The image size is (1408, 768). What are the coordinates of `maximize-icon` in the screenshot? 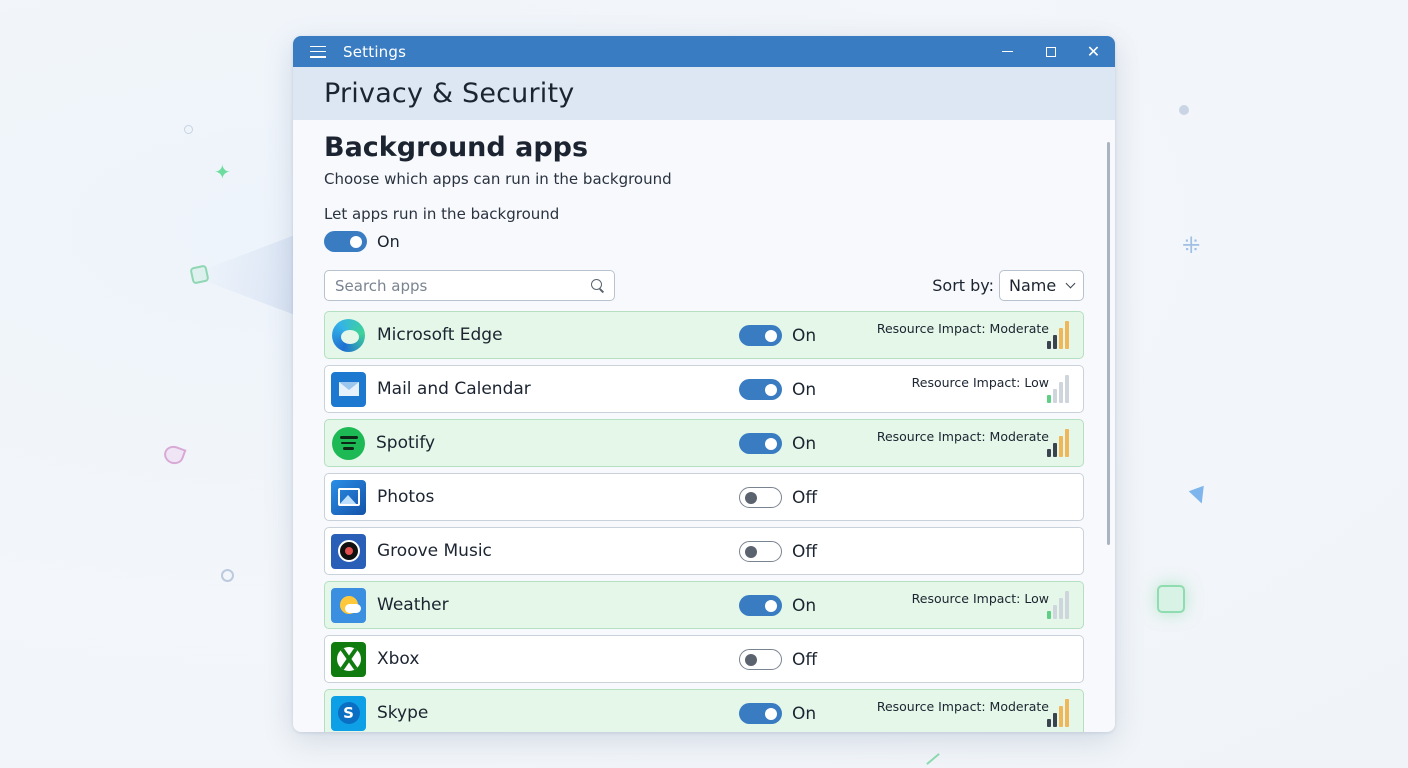 It's located at (1050, 51).